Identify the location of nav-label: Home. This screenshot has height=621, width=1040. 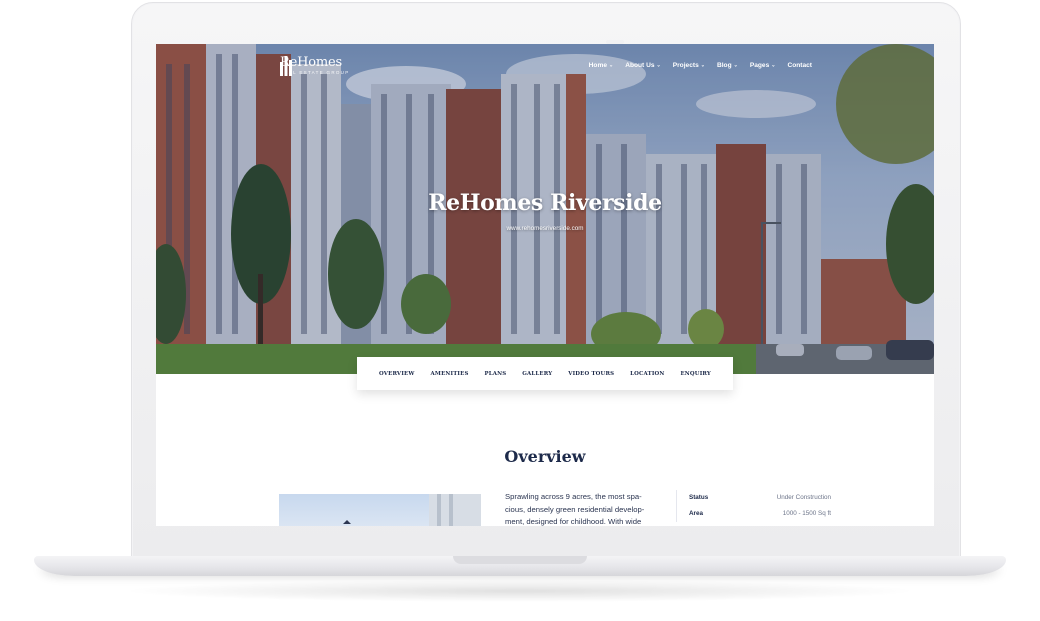
(597, 65).